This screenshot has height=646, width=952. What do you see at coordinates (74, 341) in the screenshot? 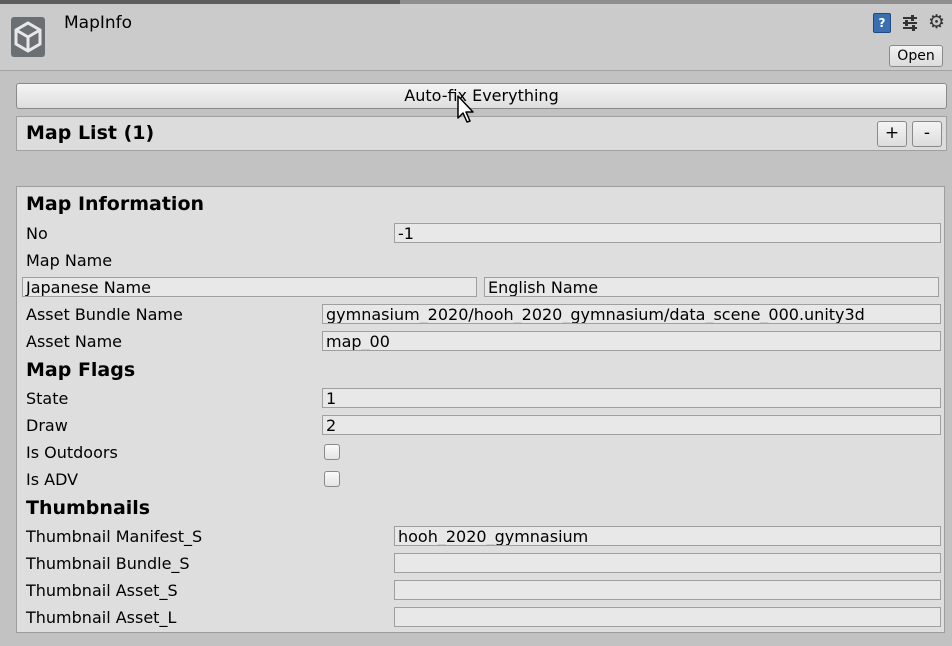
I see `asset-name-label: Asset Name` at bounding box center [74, 341].